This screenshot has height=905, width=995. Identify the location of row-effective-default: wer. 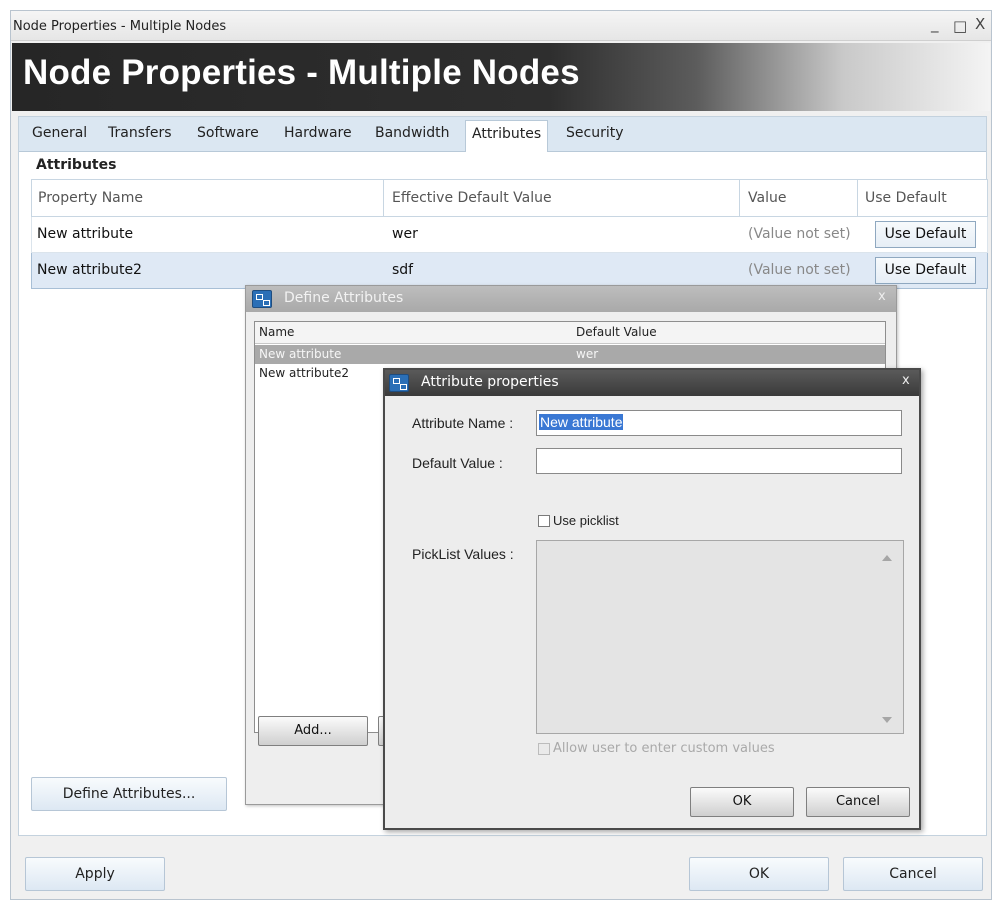
(405, 234).